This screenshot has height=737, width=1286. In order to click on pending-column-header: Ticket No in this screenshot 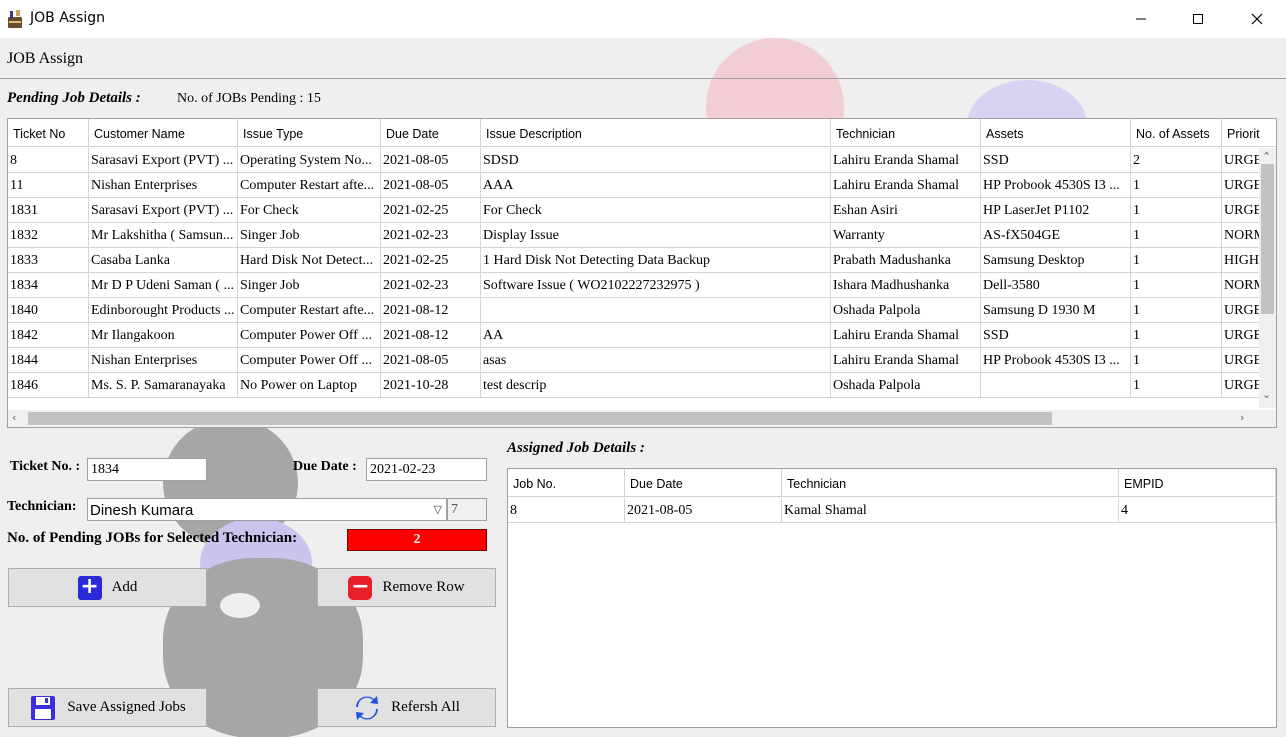, I will do `click(48, 133)`.